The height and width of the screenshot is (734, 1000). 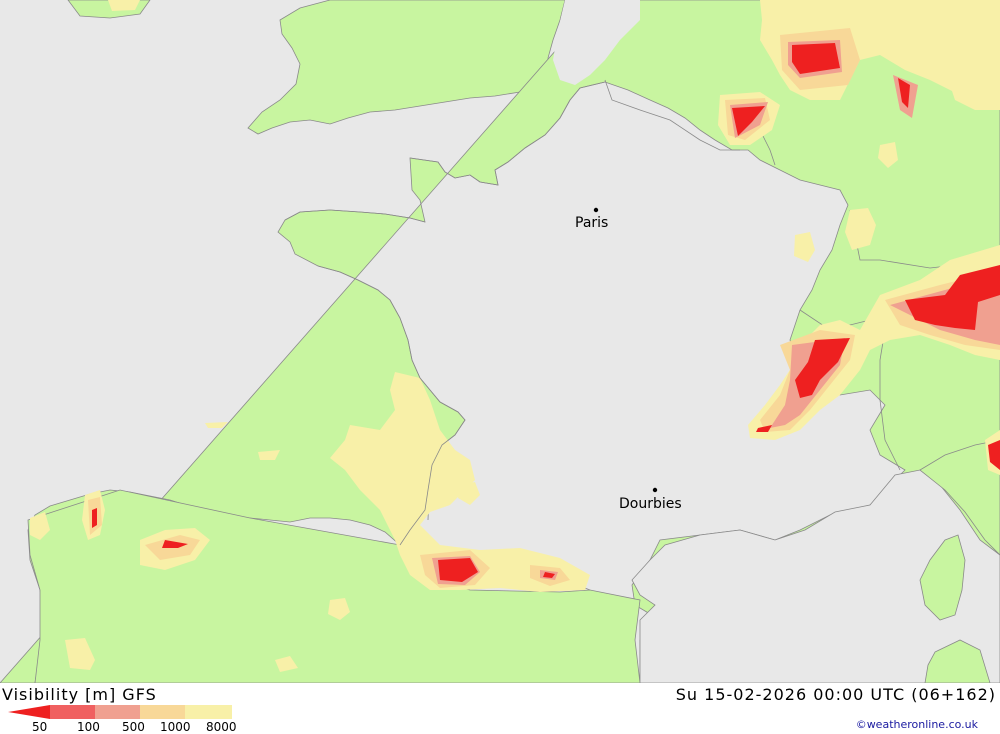 I want to click on legend-tick: 8000, so click(x=221, y=727).